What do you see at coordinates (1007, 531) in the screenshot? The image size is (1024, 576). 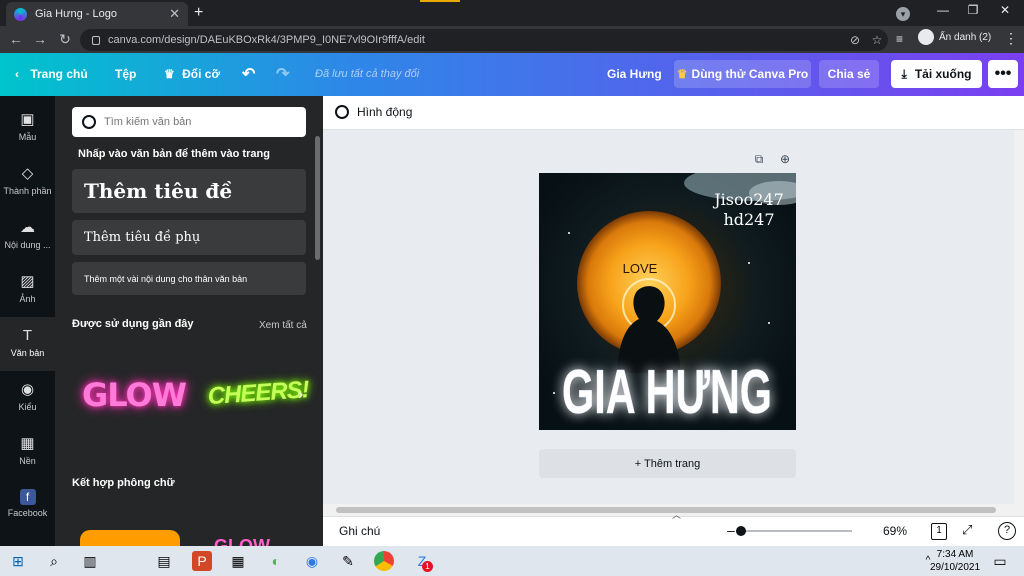 I see `help-button: ?` at bounding box center [1007, 531].